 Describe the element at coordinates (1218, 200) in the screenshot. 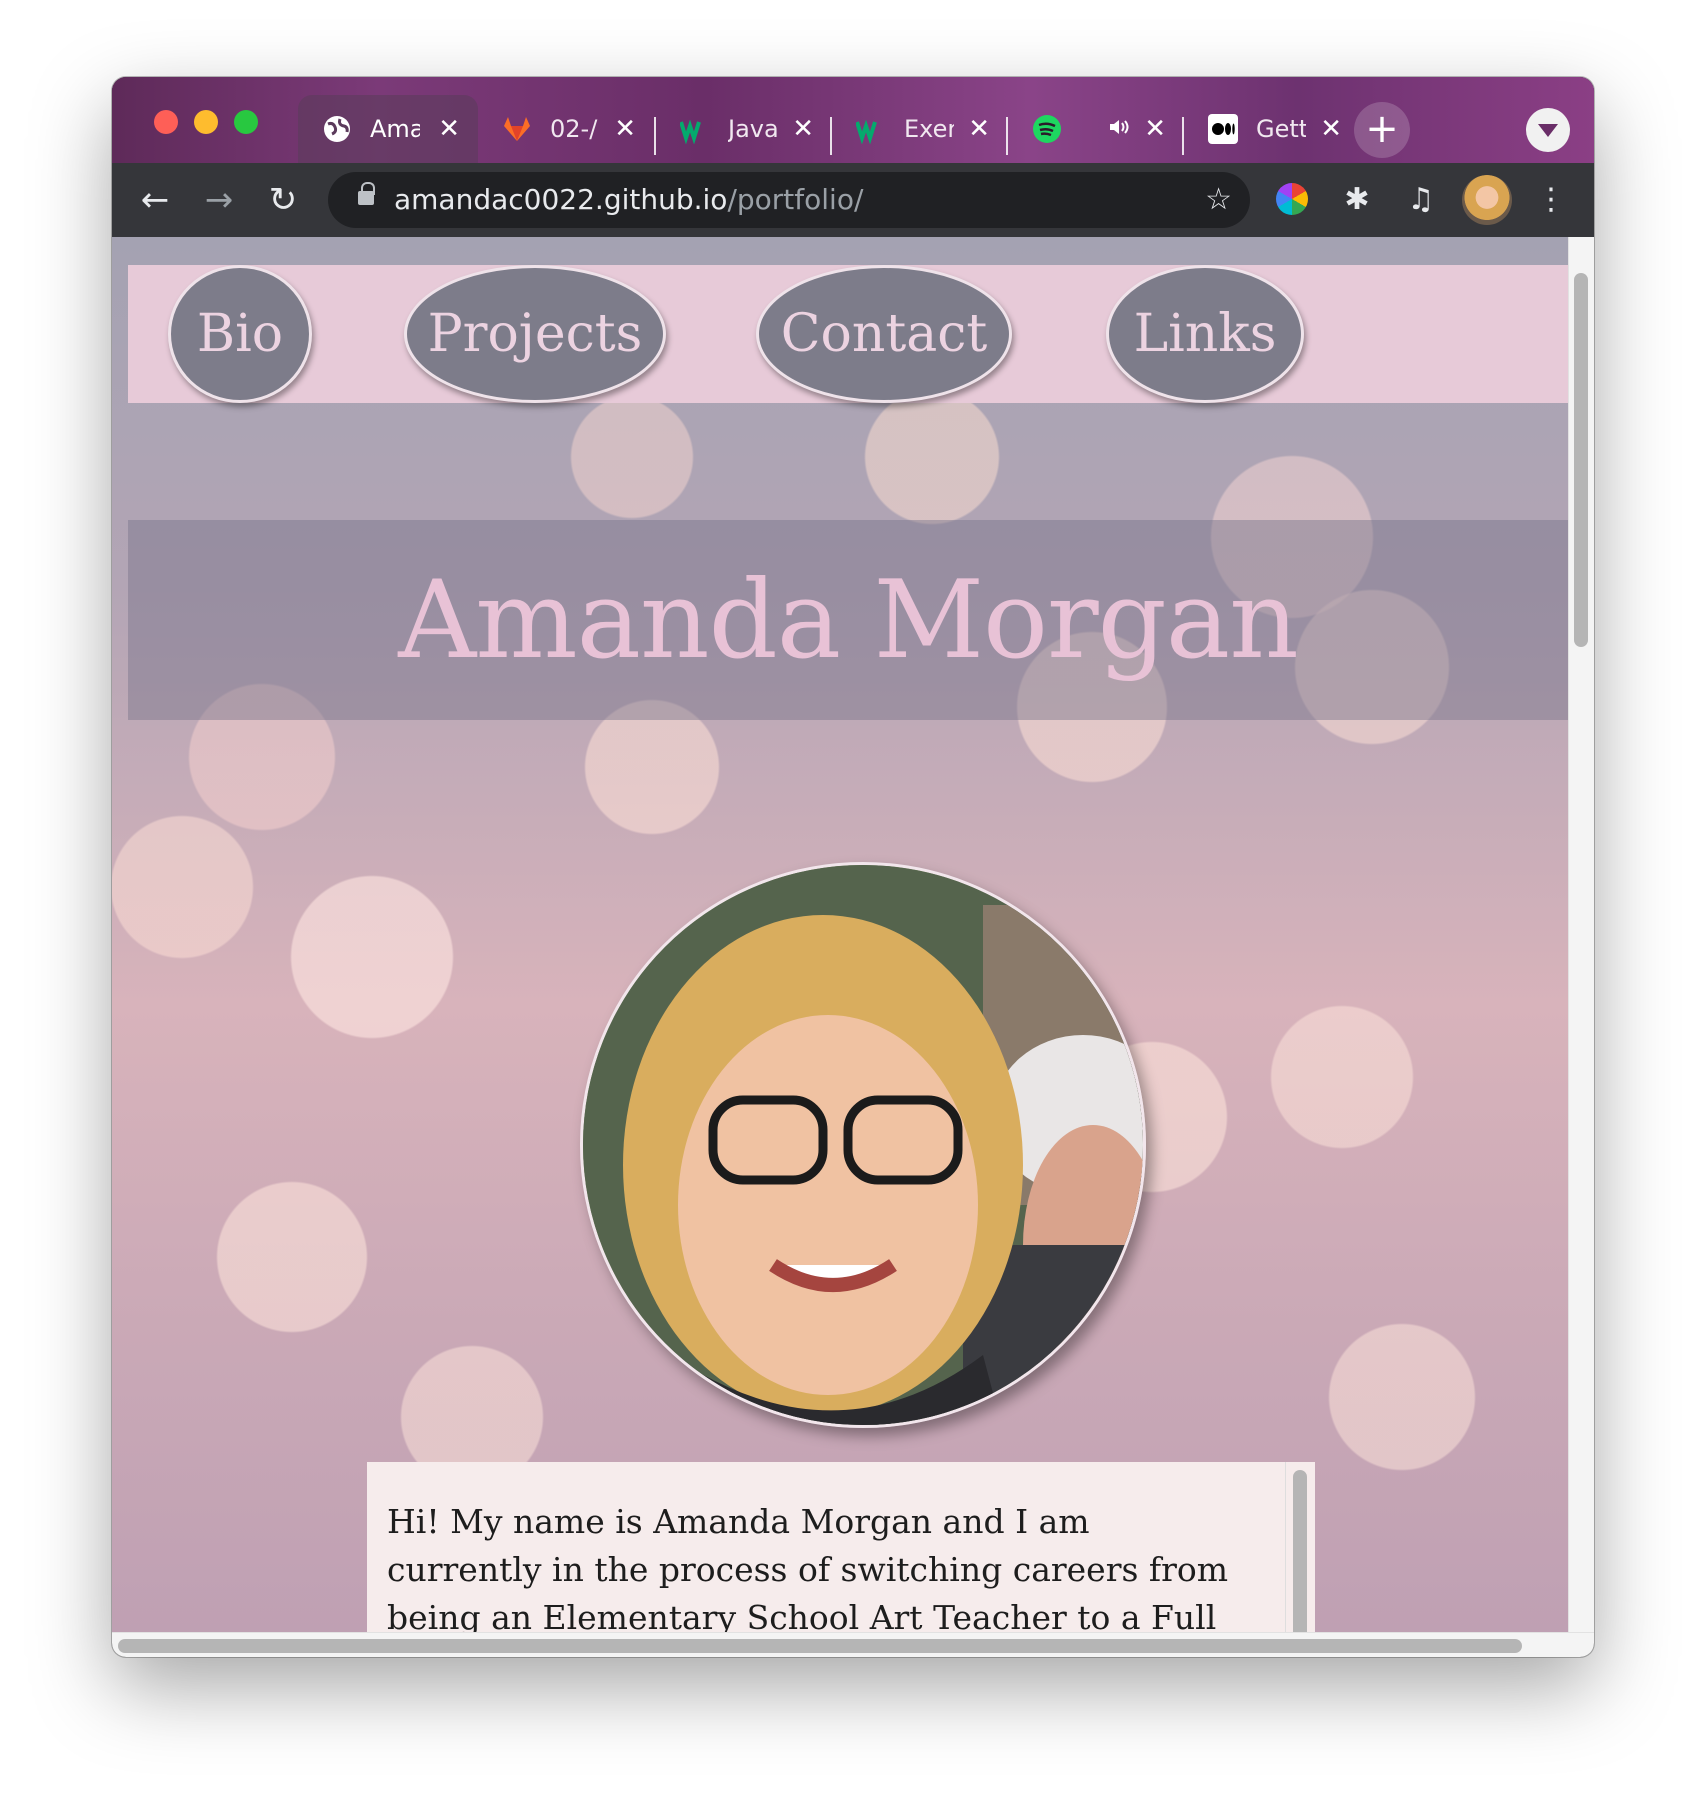

I see `bookmark-star-icon: ☆` at that location.